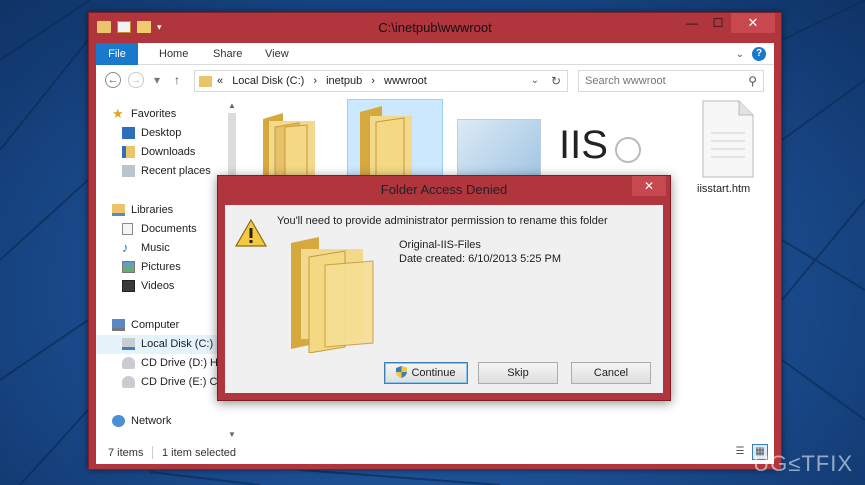 Image resolution: width=865 pixels, height=485 pixels. I want to click on address-folder-icon, so click(205, 81).